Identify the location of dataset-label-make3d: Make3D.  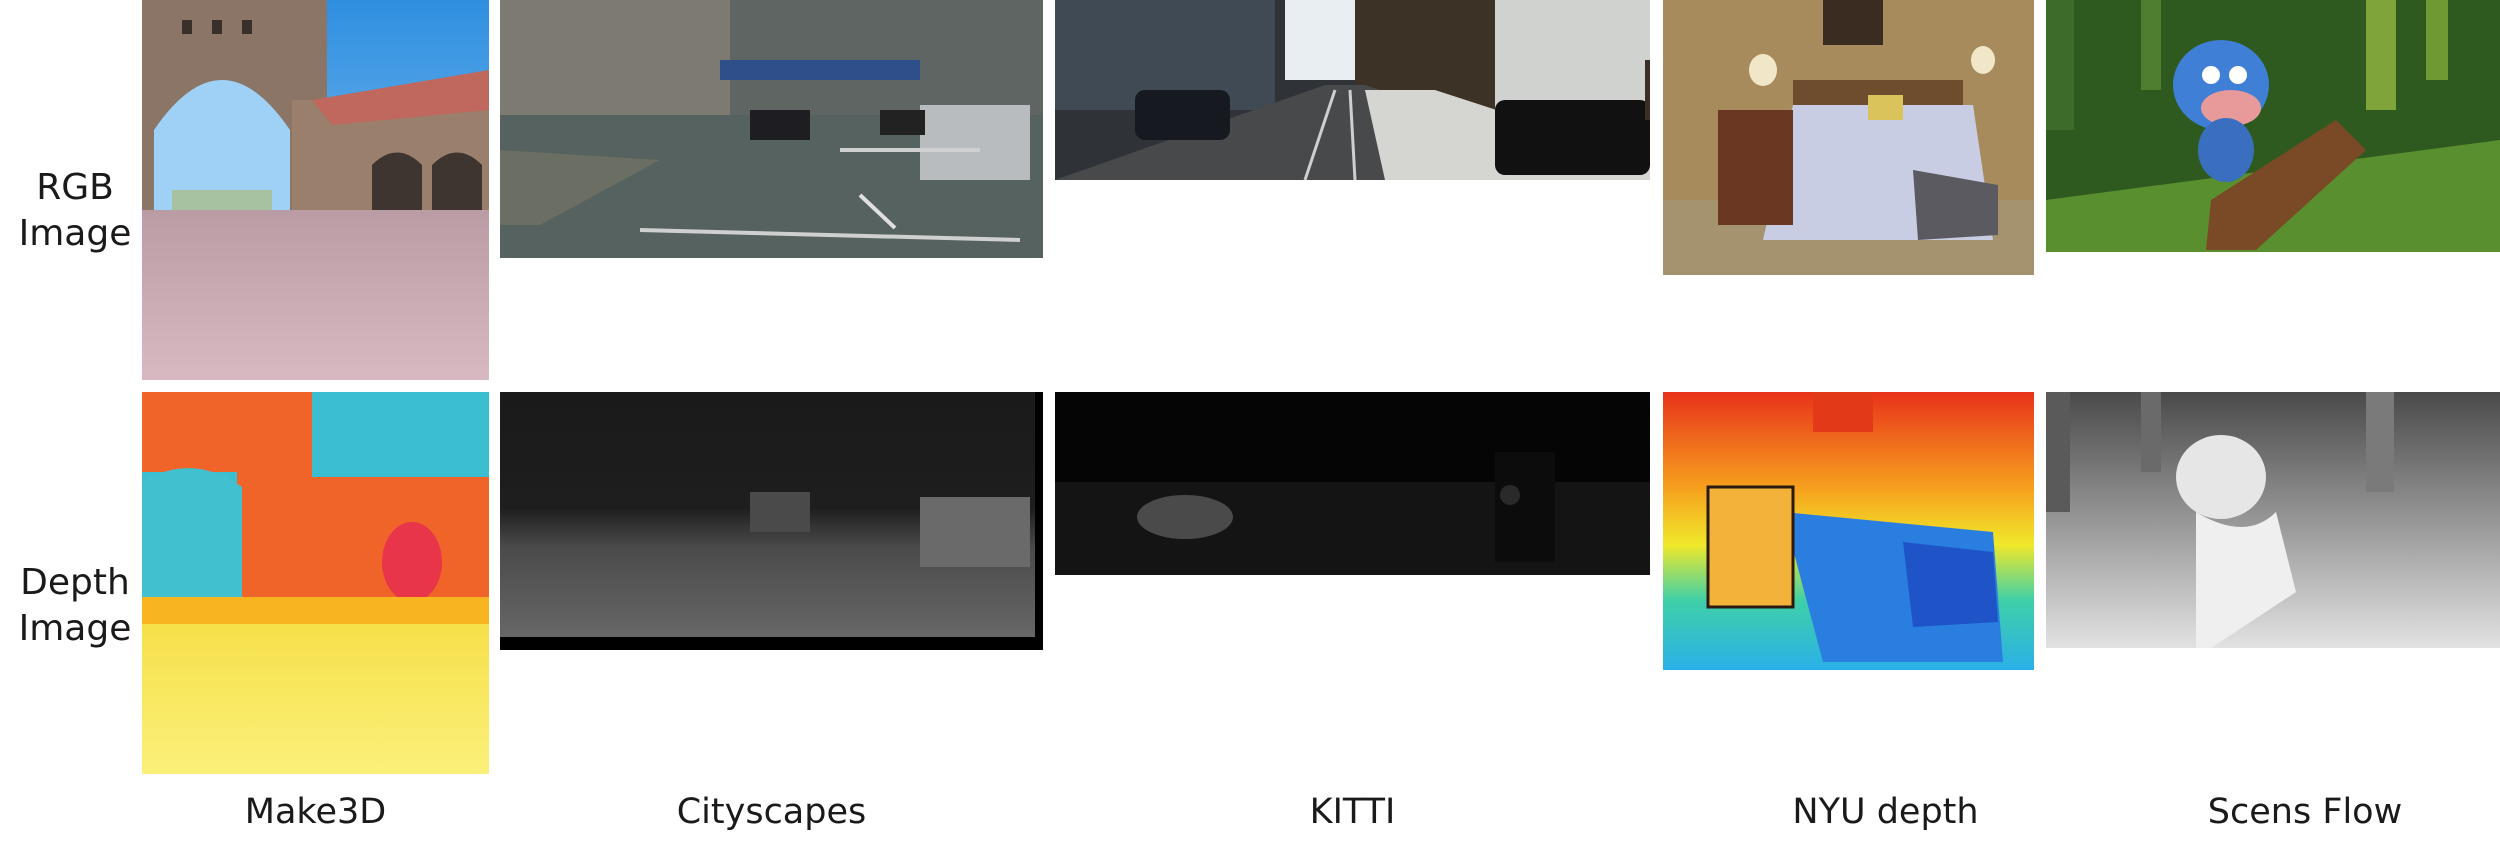
(315, 812).